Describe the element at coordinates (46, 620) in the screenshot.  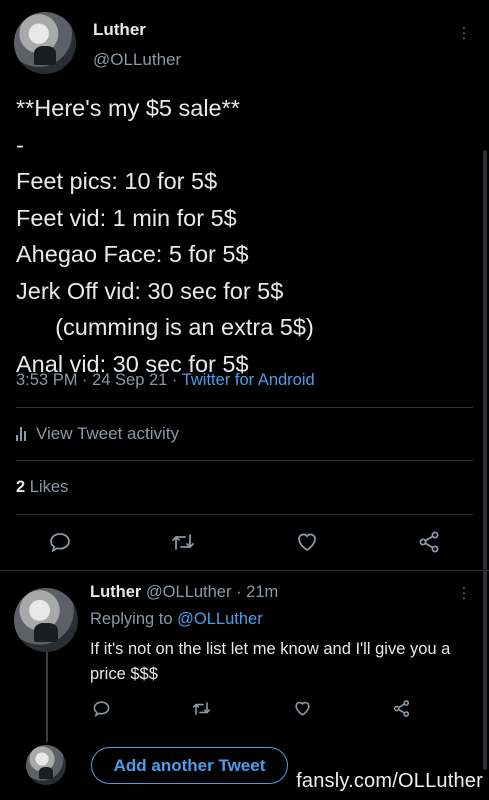
I see `reply-avatar` at that location.